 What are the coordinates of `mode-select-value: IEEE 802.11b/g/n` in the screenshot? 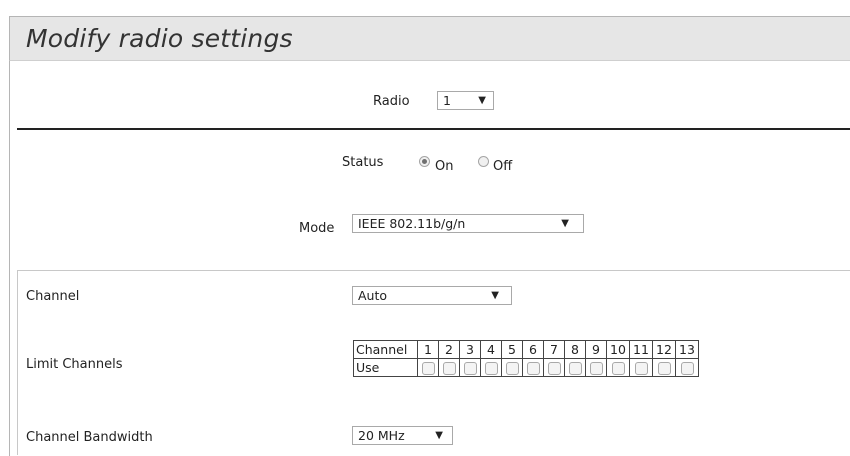 It's located at (412, 223).